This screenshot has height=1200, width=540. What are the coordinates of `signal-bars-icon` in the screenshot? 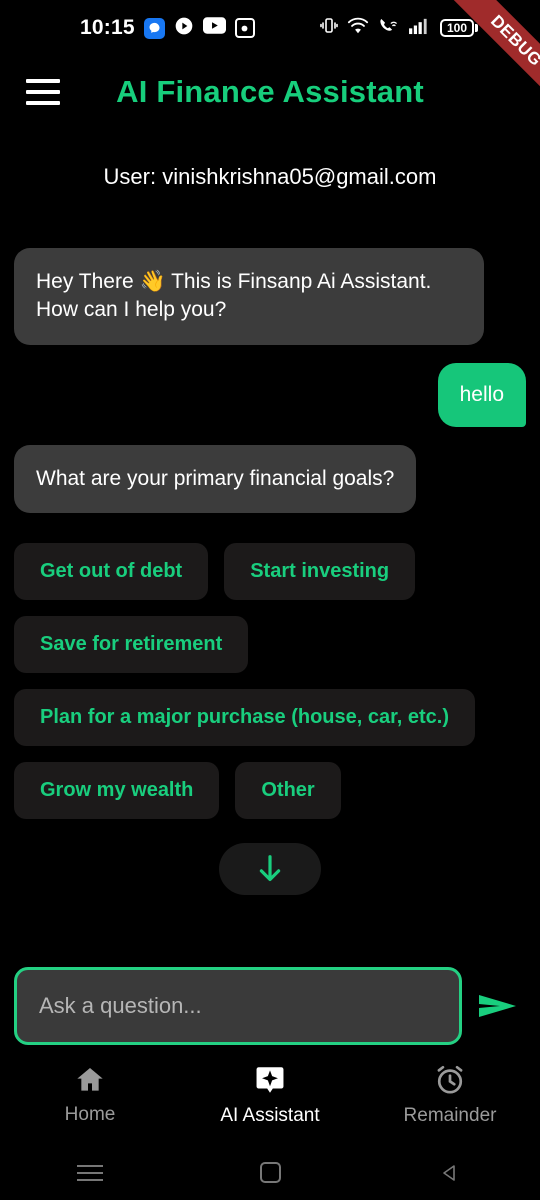 It's located at (419, 28).